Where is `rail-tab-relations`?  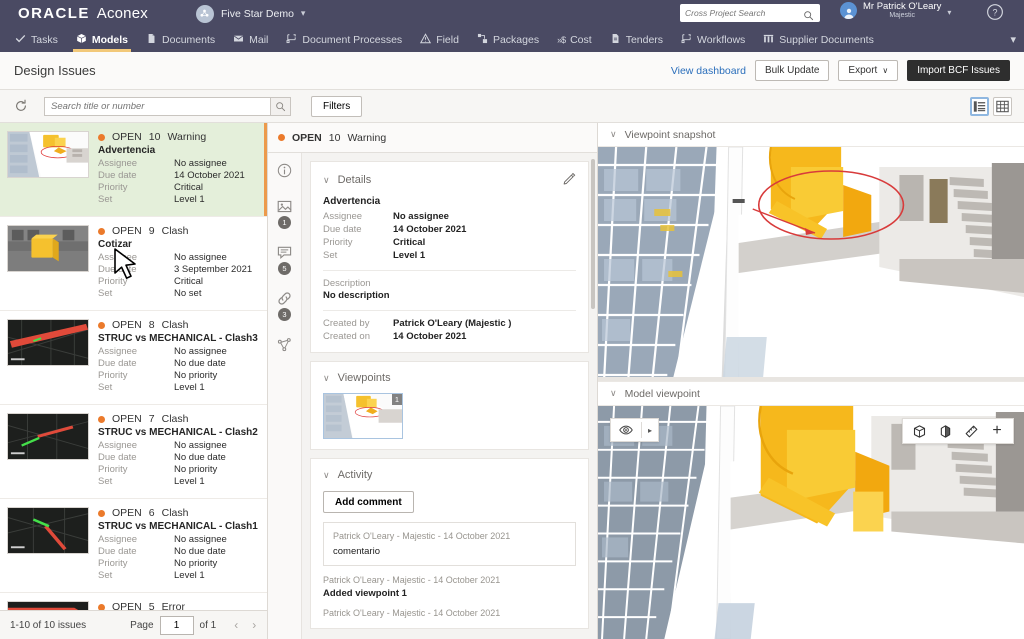
rail-tab-relations is located at coordinates (284, 347).